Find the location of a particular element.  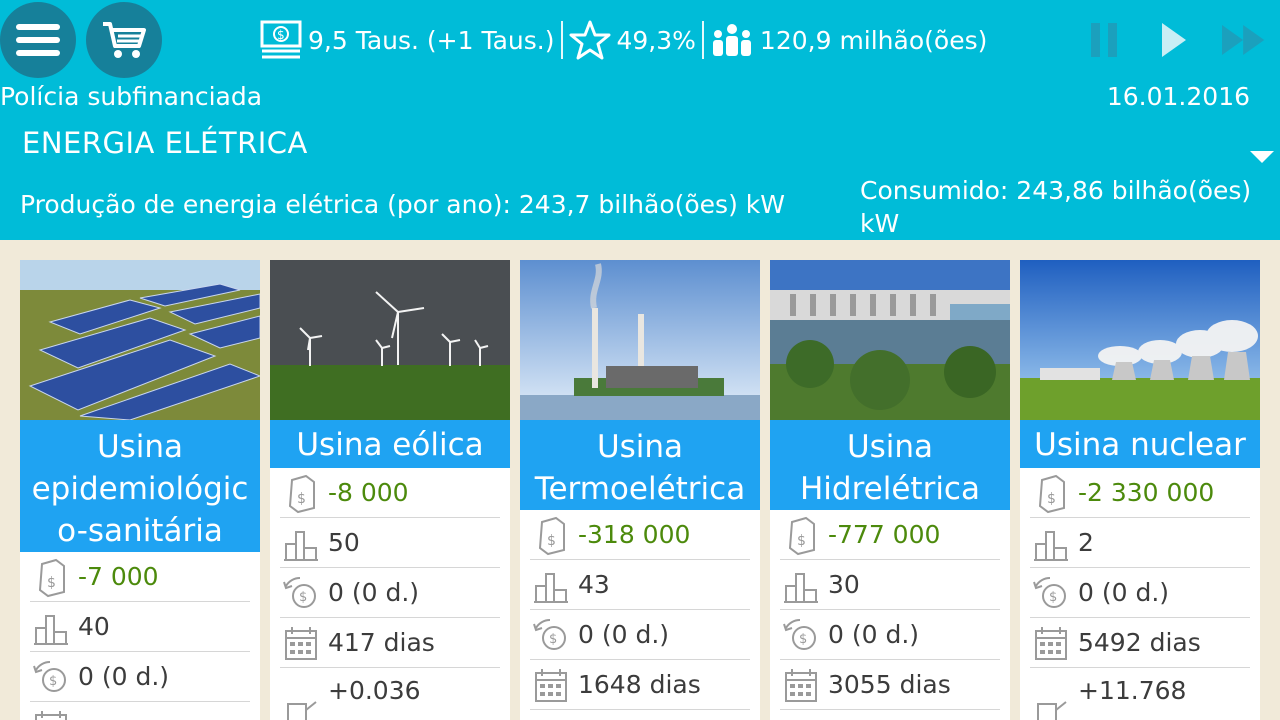

shop-button is located at coordinates (124, 40).